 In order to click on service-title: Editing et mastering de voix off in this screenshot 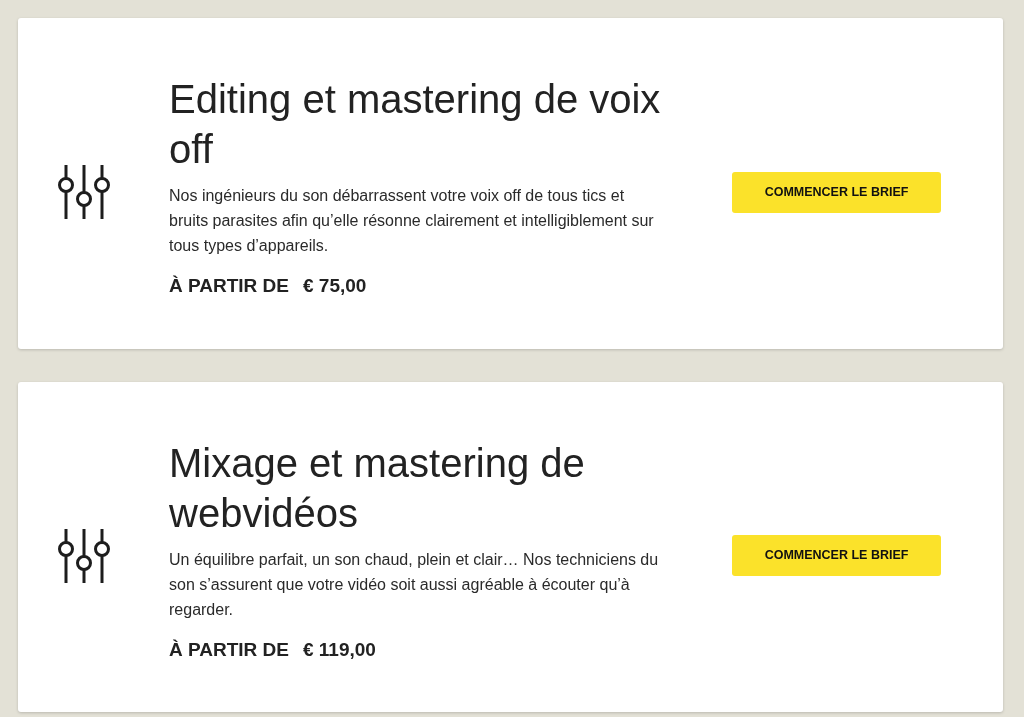, I will do `click(415, 124)`.